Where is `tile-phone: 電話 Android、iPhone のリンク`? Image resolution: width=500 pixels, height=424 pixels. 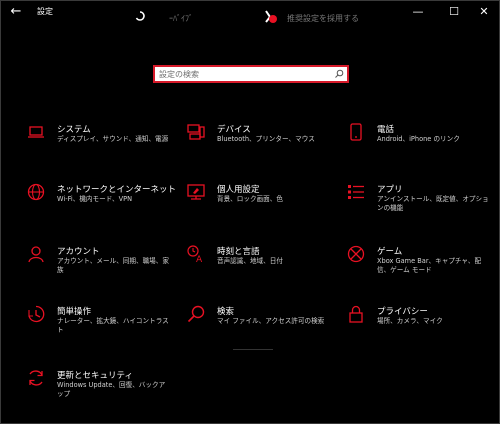 tile-phone: 電話 Android、iPhone のリンク is located at coordinates (422, 146).